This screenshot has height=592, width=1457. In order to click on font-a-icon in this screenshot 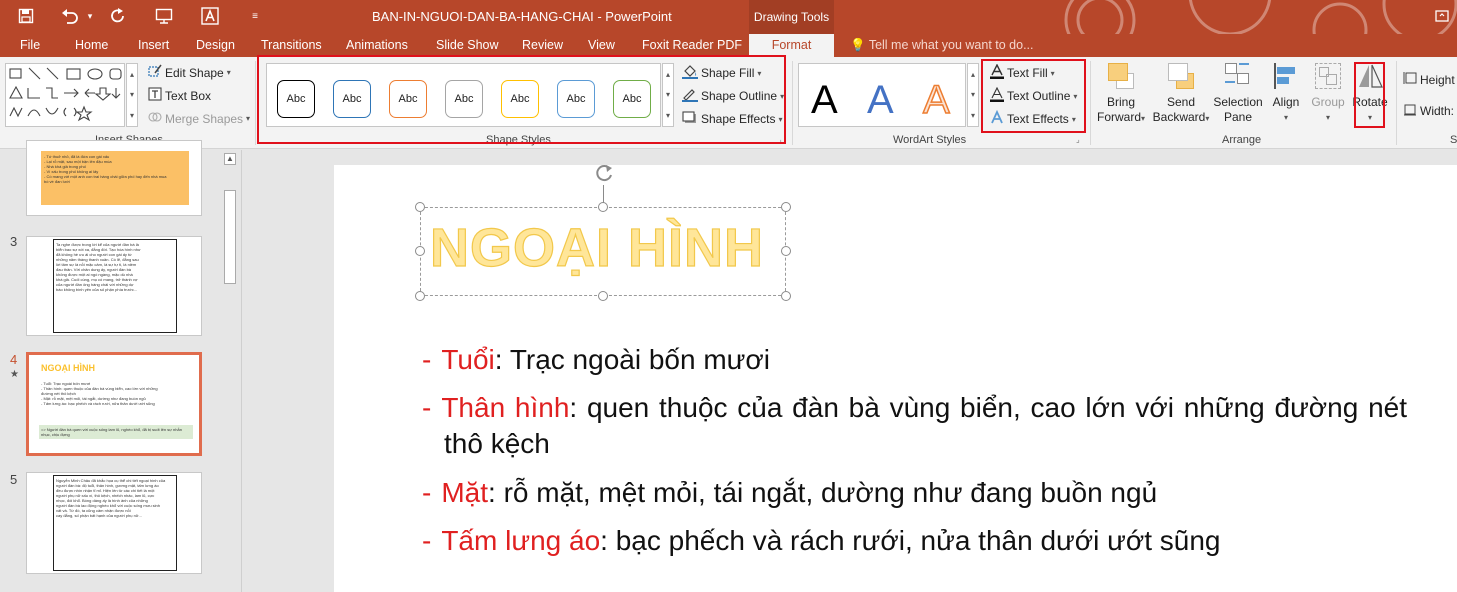, I will do `click(210, 16)`.